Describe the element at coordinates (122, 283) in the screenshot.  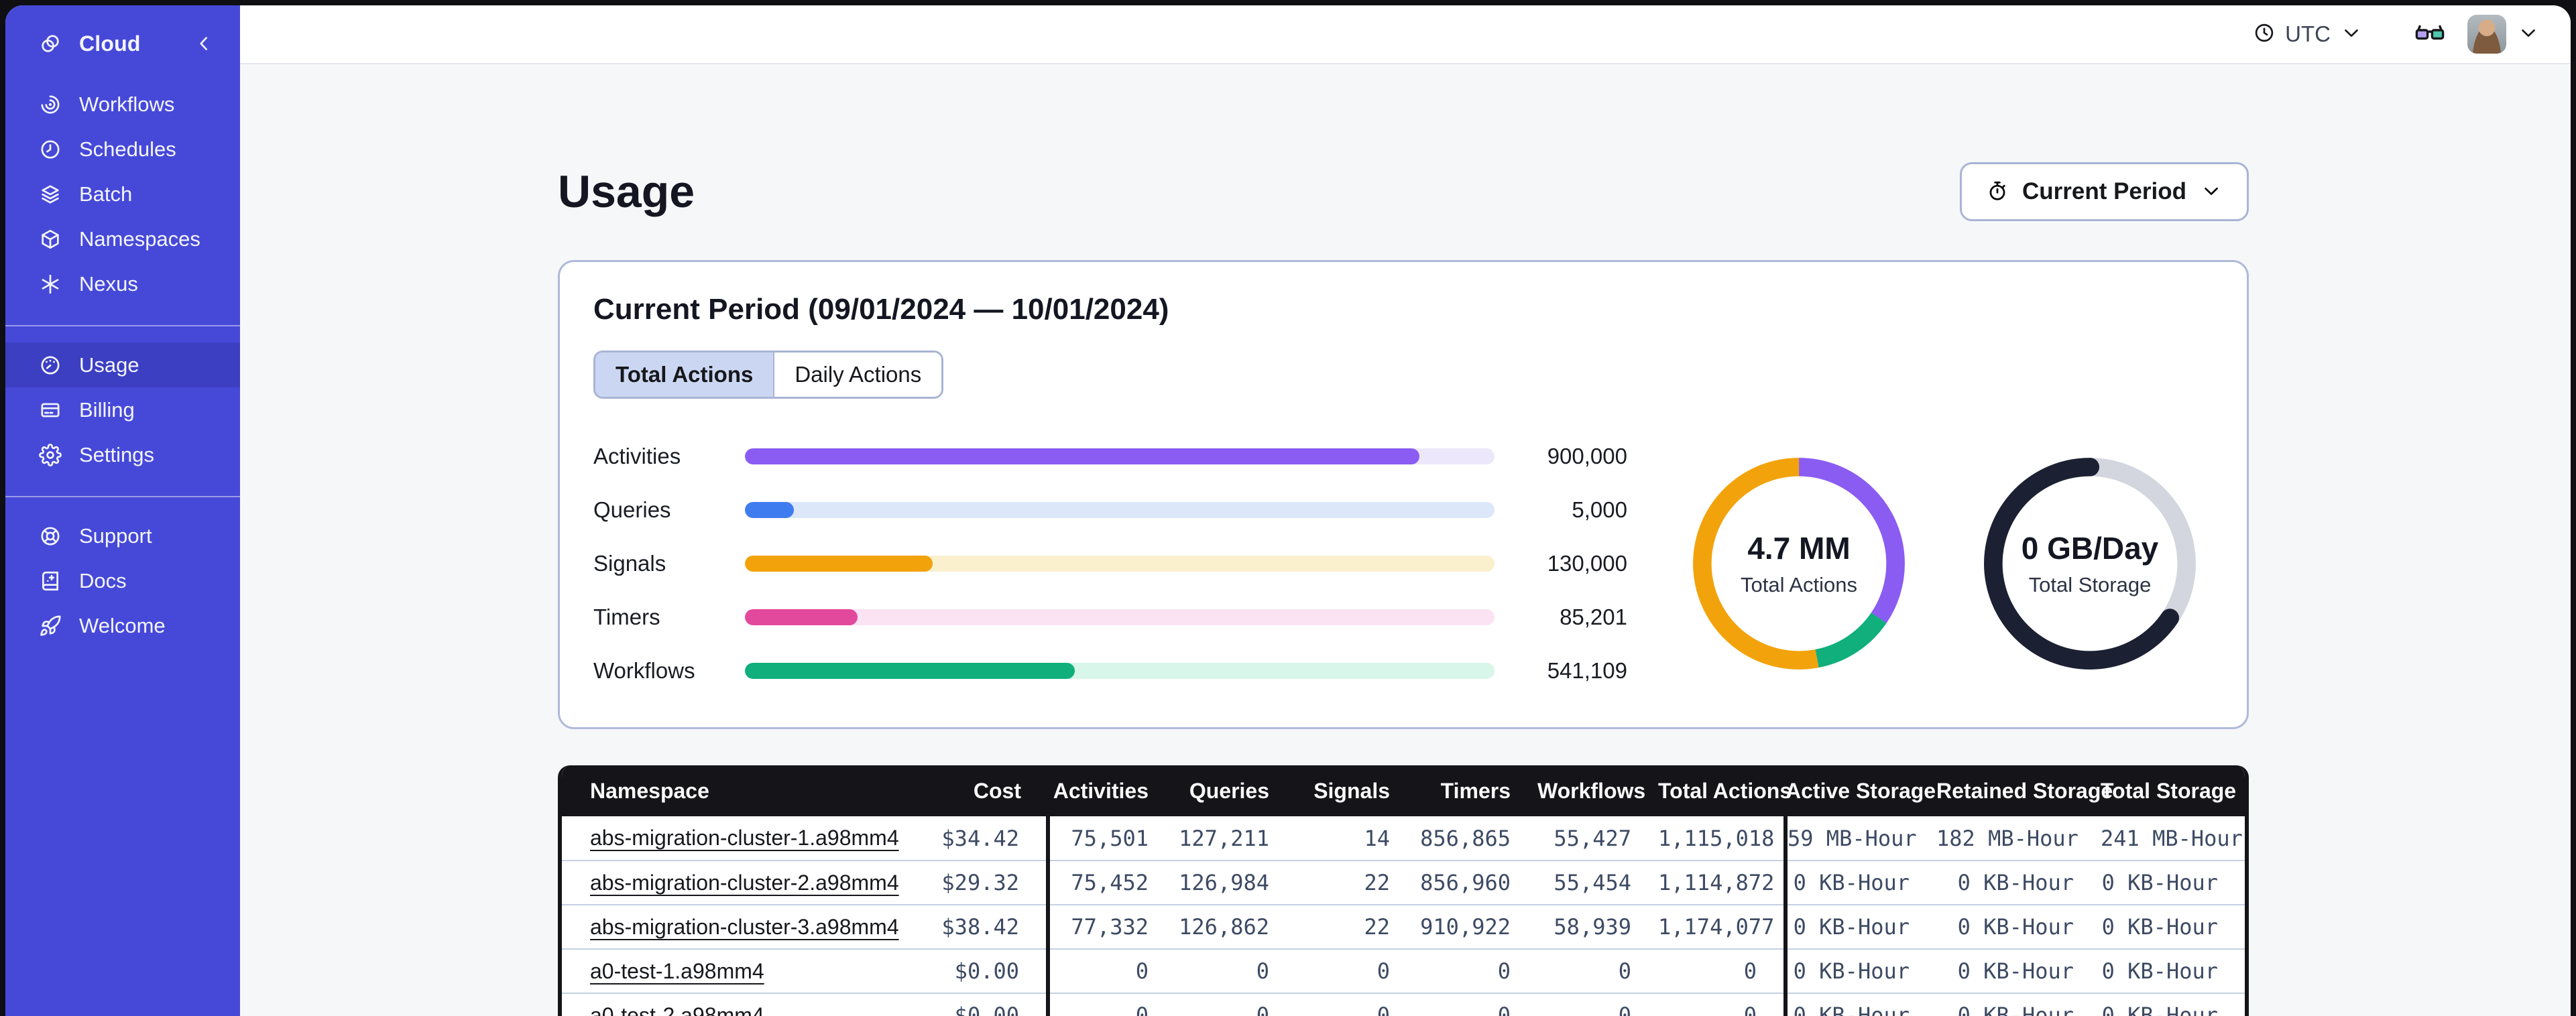
I see `sidebar-item-nexus: Nexus` at that location.